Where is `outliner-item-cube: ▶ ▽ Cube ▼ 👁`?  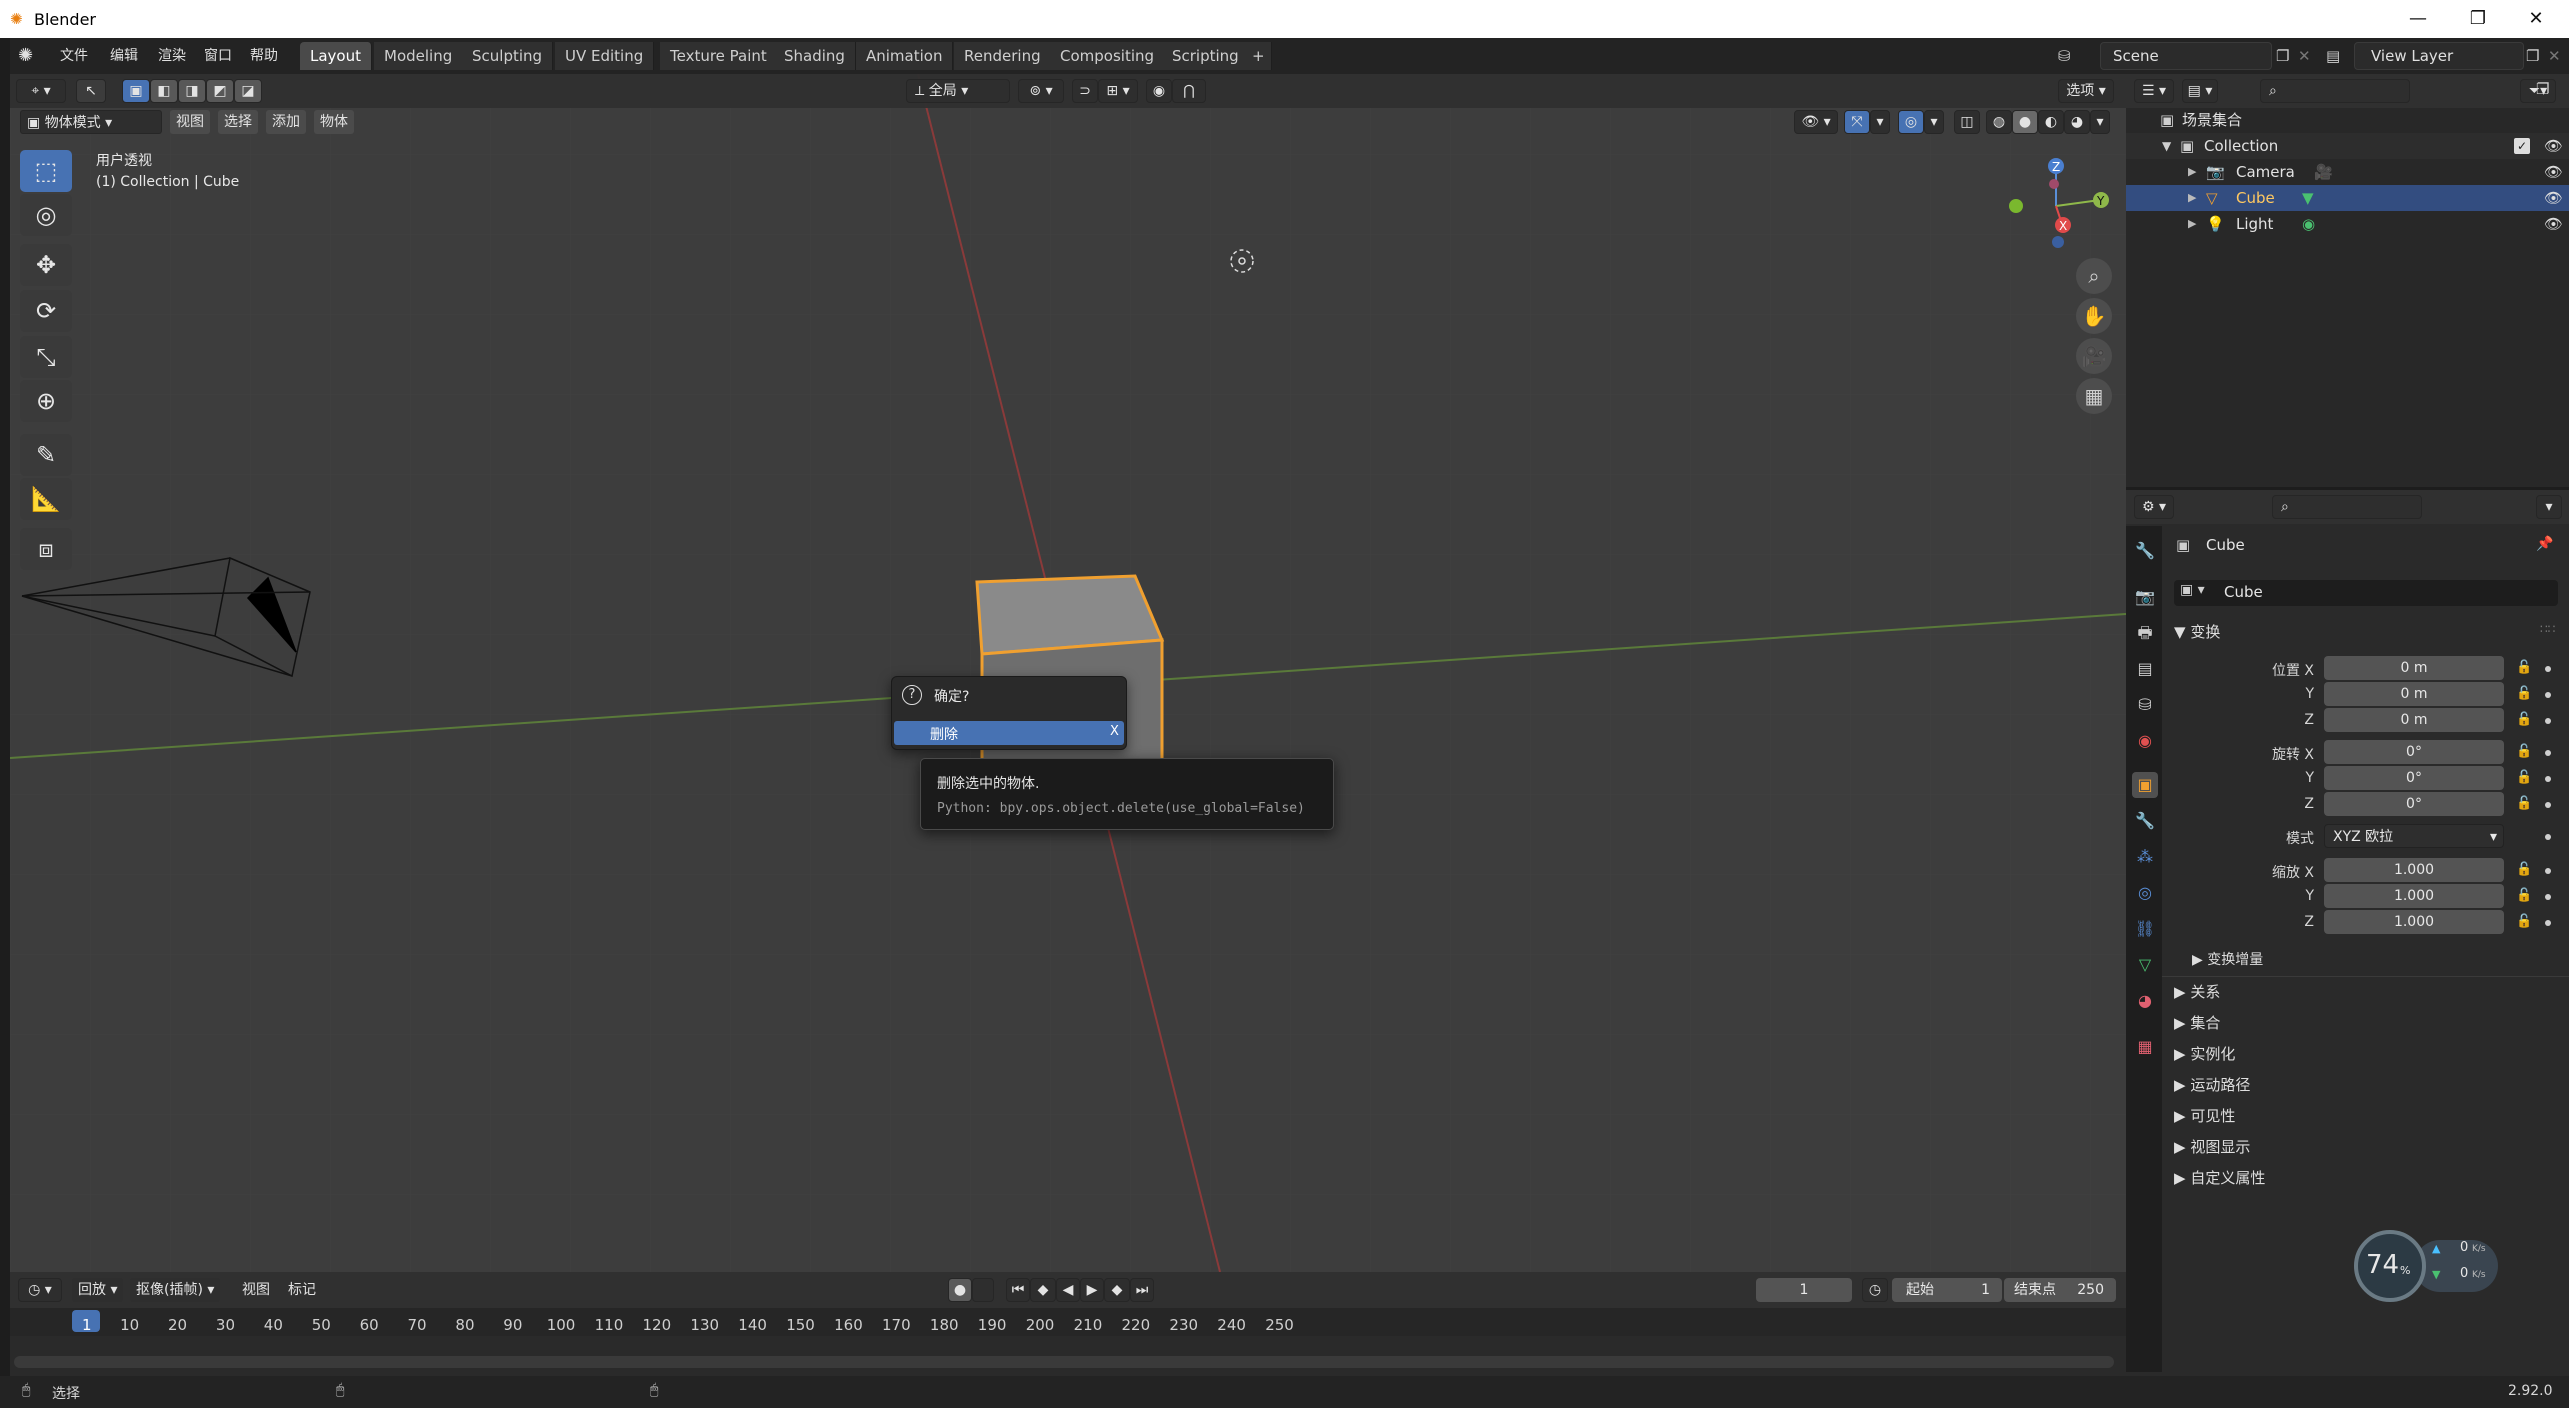
outliner-item-cube: ▶ ▽ Cube ▼ 👁 is located at coordinates (2347, 198).